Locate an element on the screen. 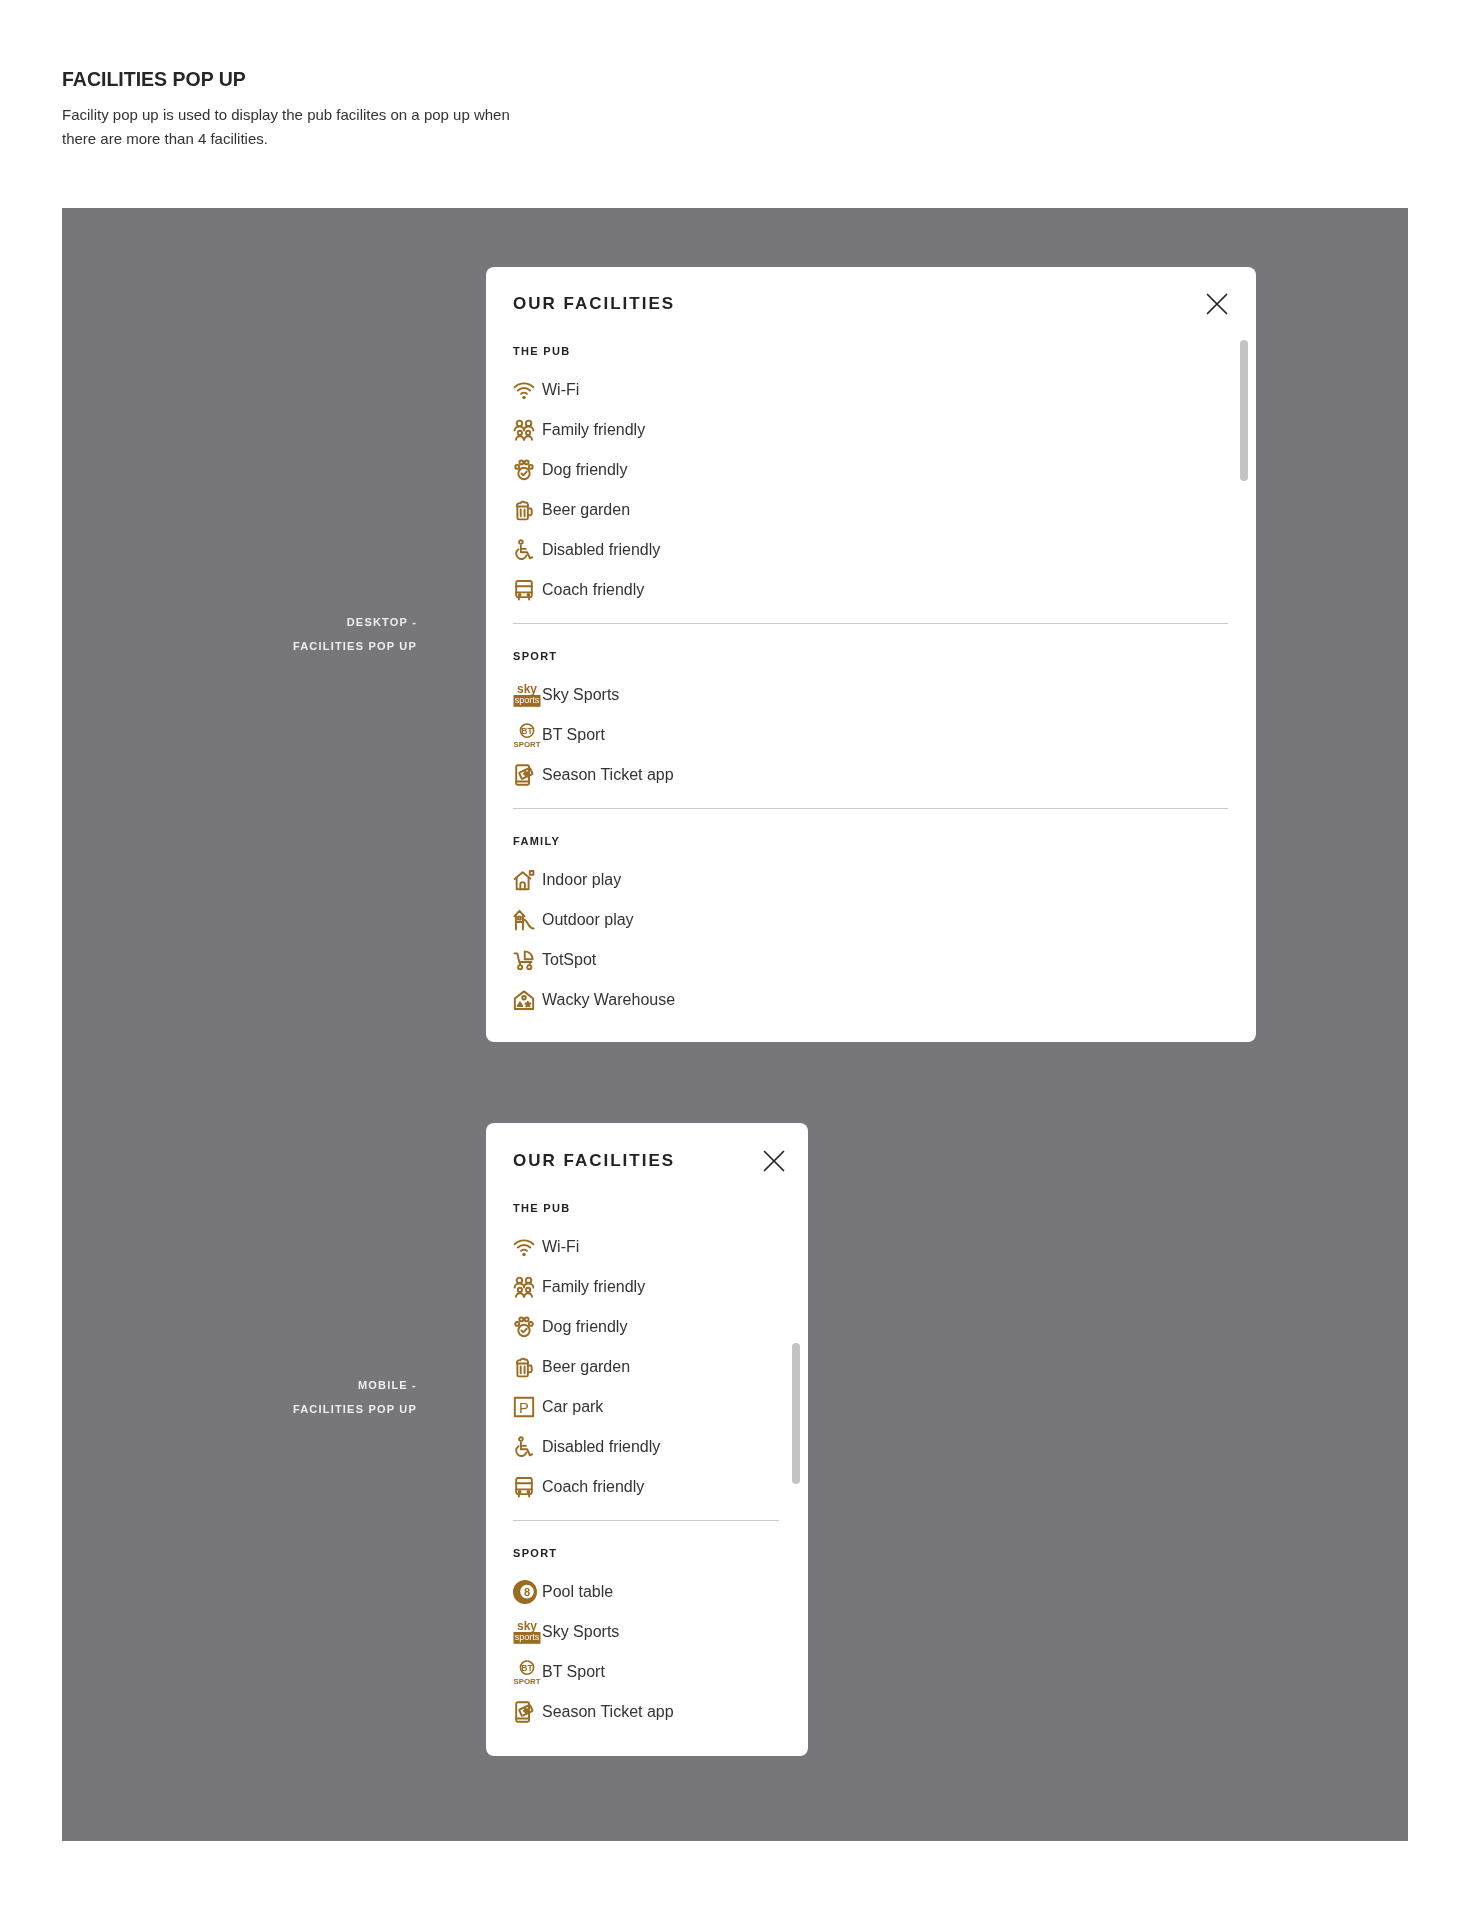 This screenshot has height=1906, width=1482. facility-label: Pool table is located at coordinates (578, 1592).